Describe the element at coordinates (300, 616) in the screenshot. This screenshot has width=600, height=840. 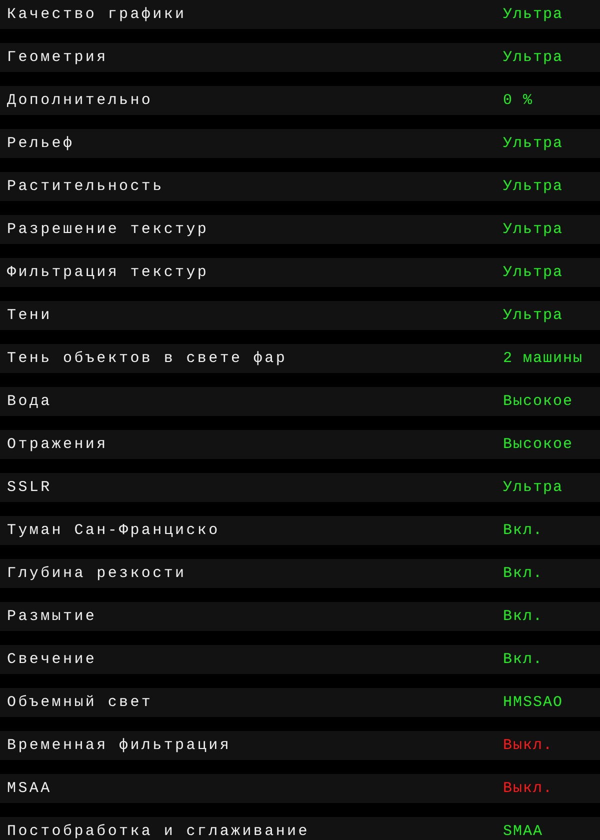
I see `setting-row: Размытие Вкл.` at that location.